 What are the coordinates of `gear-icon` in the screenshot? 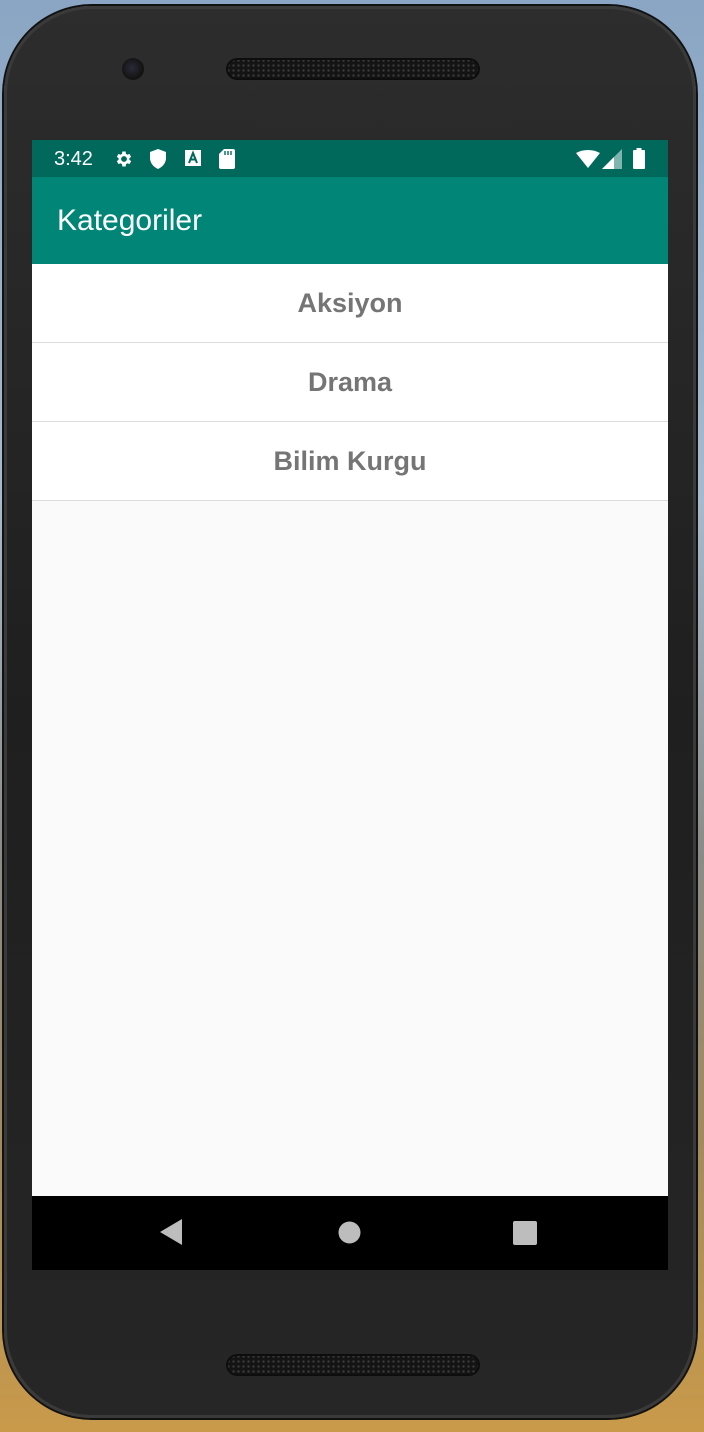 It's located at (124, 161).